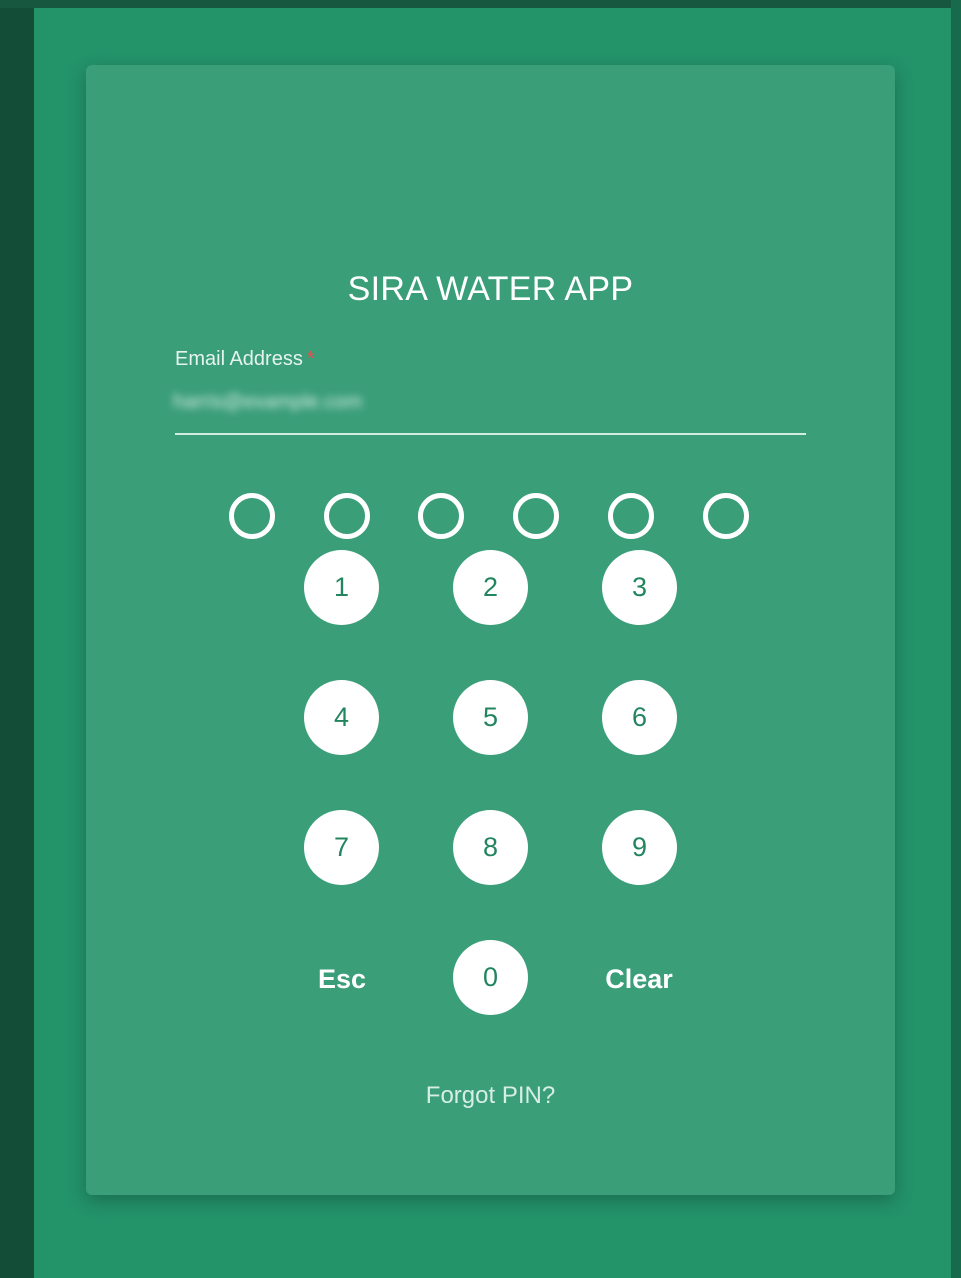 The width and height of the screenshot is (961, 1278). I want to click on keypad-key-0: 0, so click(490, 977).